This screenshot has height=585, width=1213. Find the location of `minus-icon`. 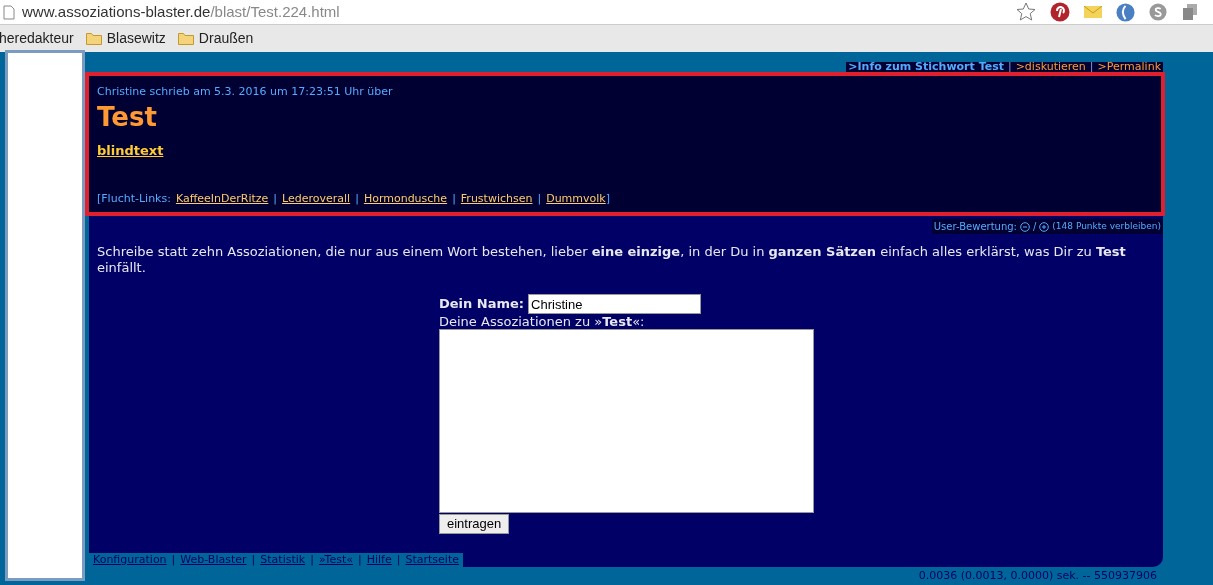

minus-icon is located at coordinates (1024, 226).